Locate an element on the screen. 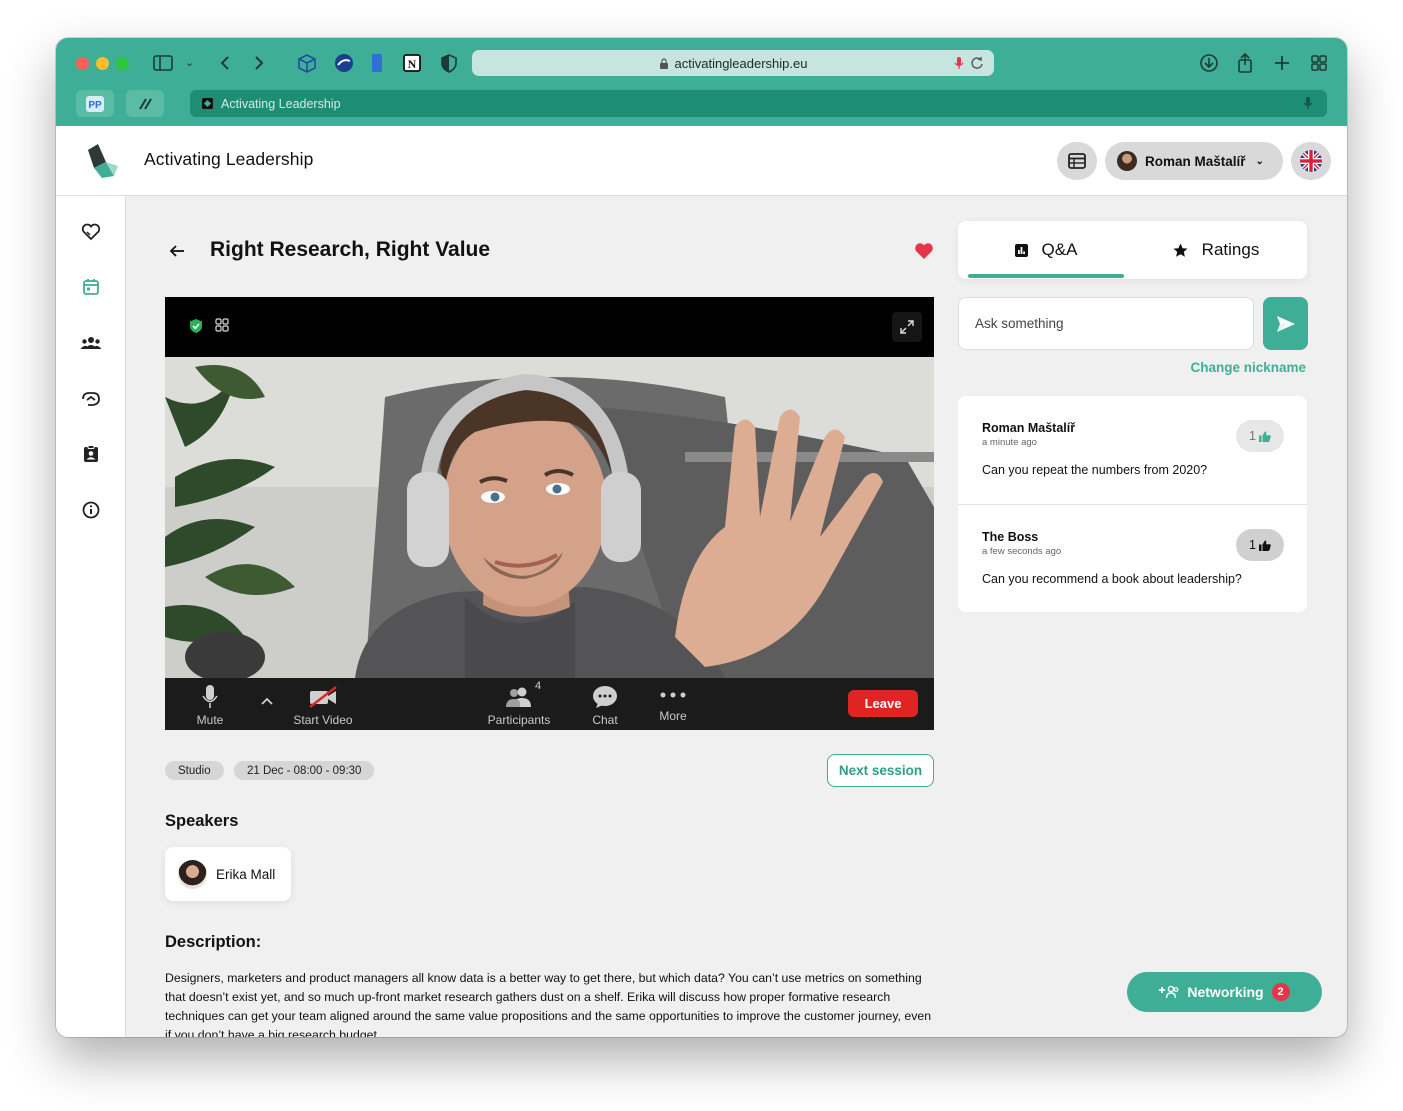 The height and width of the screenshot is (1111, 1403). badge-id-icon is located at coordinates (91, 454).